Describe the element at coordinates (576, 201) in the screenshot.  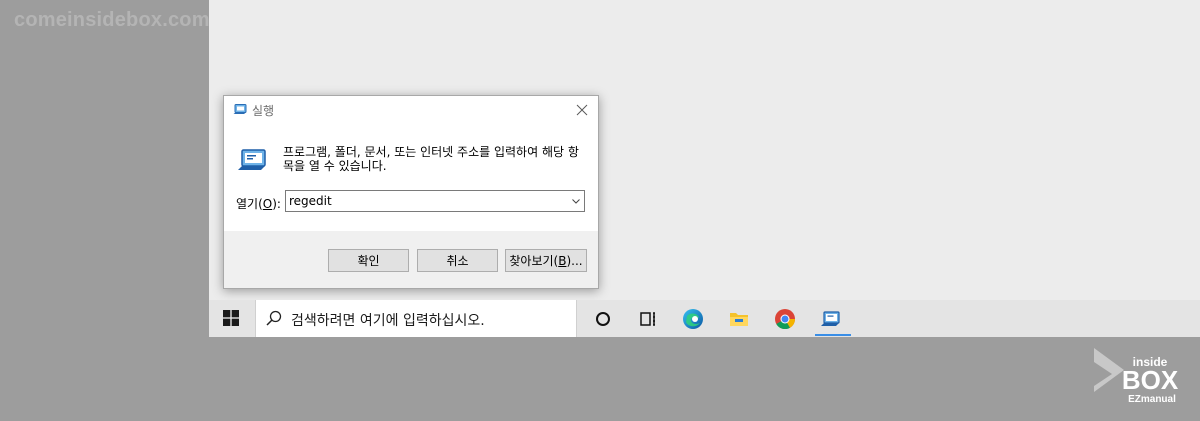
I see `chevron-down-icon` at that location.